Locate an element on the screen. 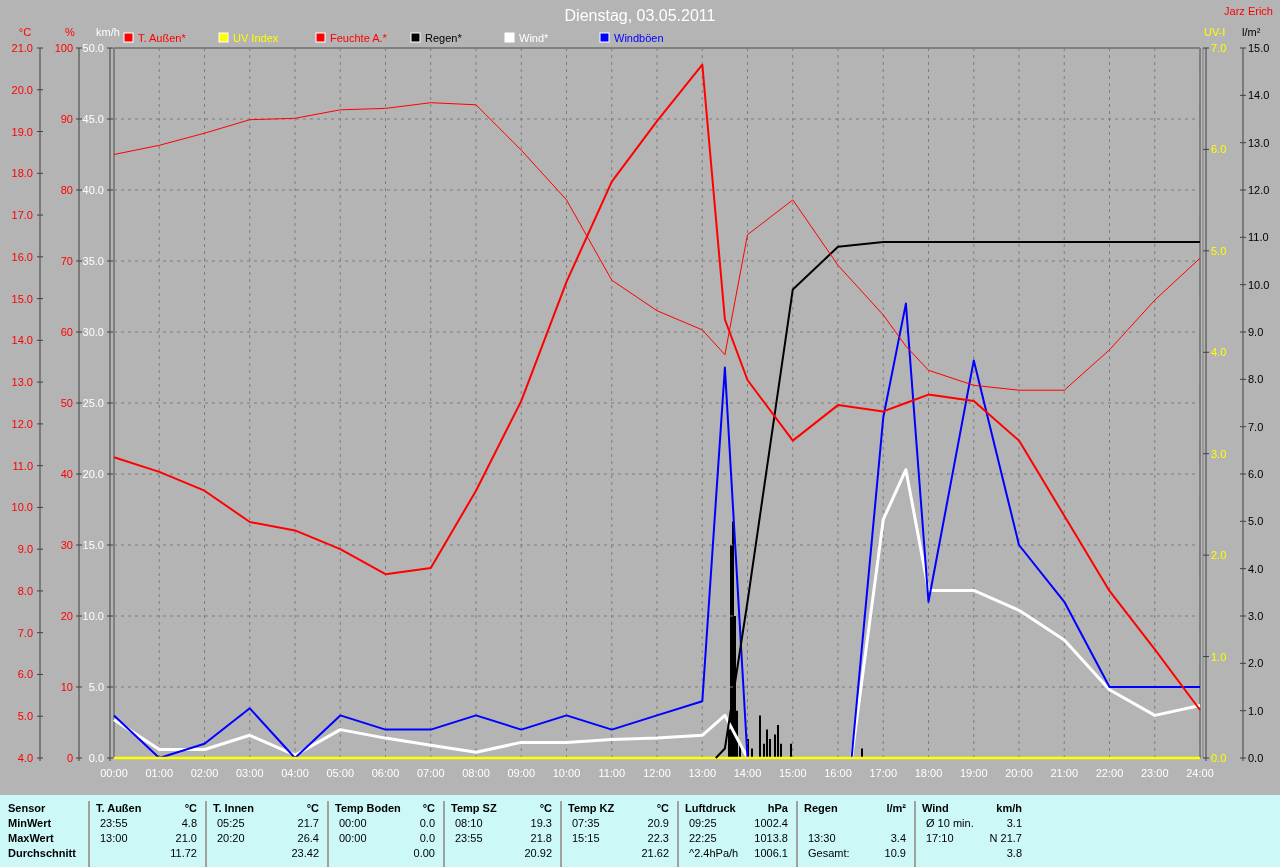 This screenshot has width=1280, height=867. axis-tick-label: 7.0 is located at coordinates (25, 632).